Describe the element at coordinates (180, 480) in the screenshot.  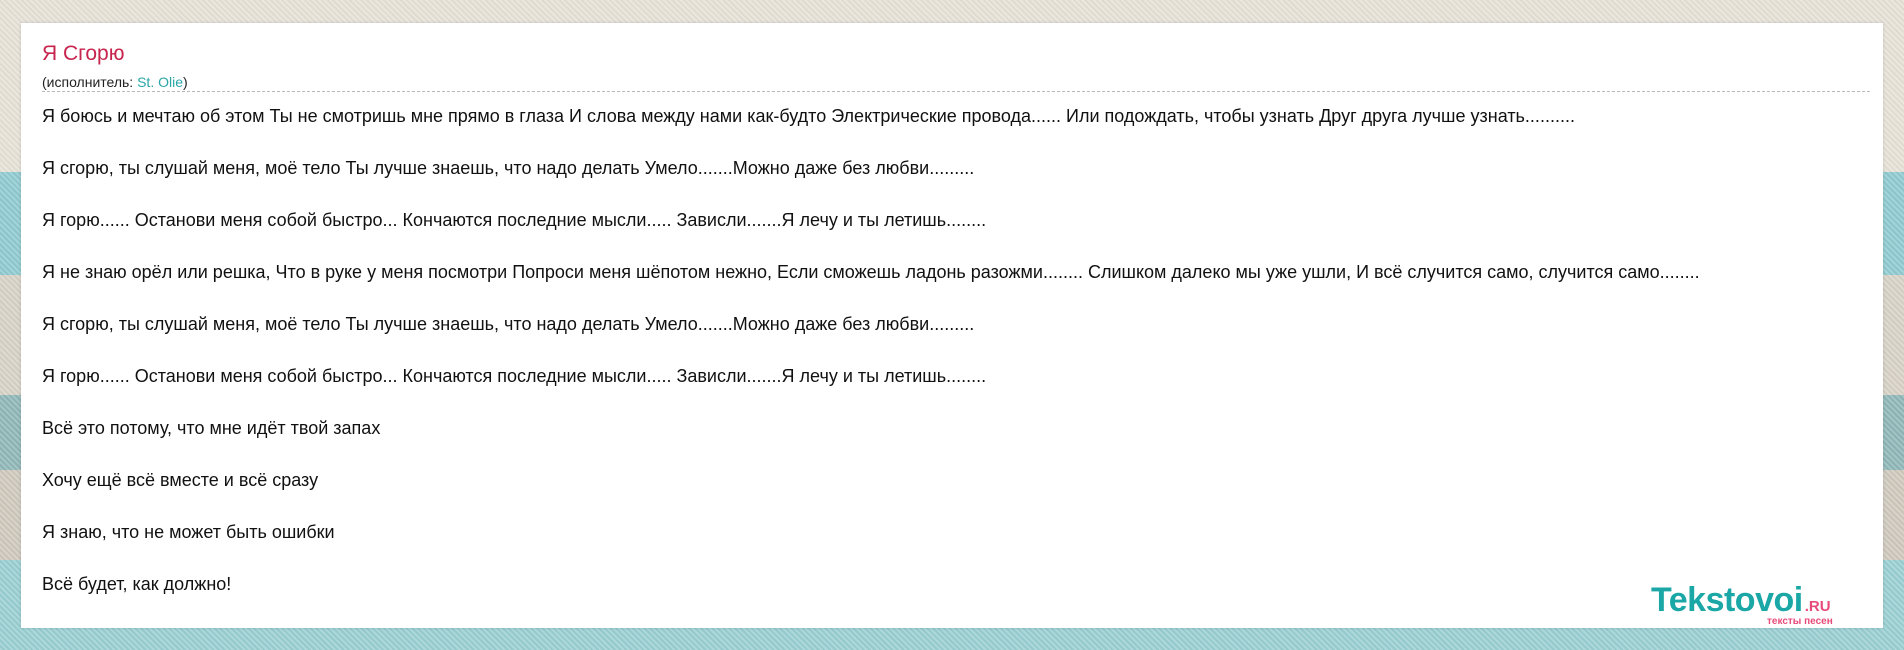
I see `lyrics-line: Хочу ещё всё вместе и всё сразу` at that location.